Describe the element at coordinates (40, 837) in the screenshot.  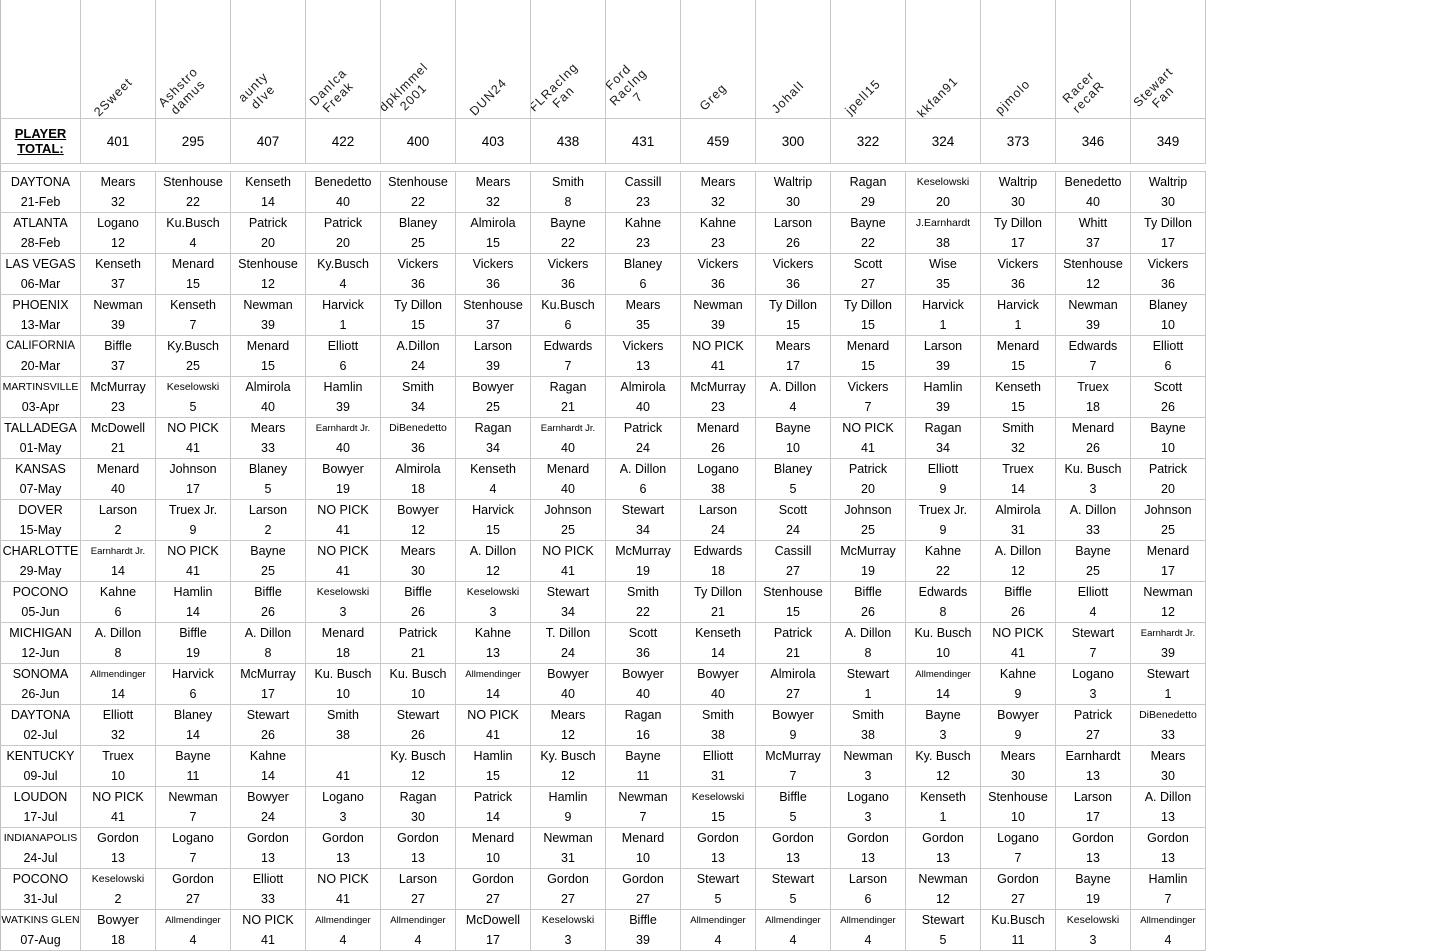
I see `race-track-label: INDIANAPOLIS` at that location.